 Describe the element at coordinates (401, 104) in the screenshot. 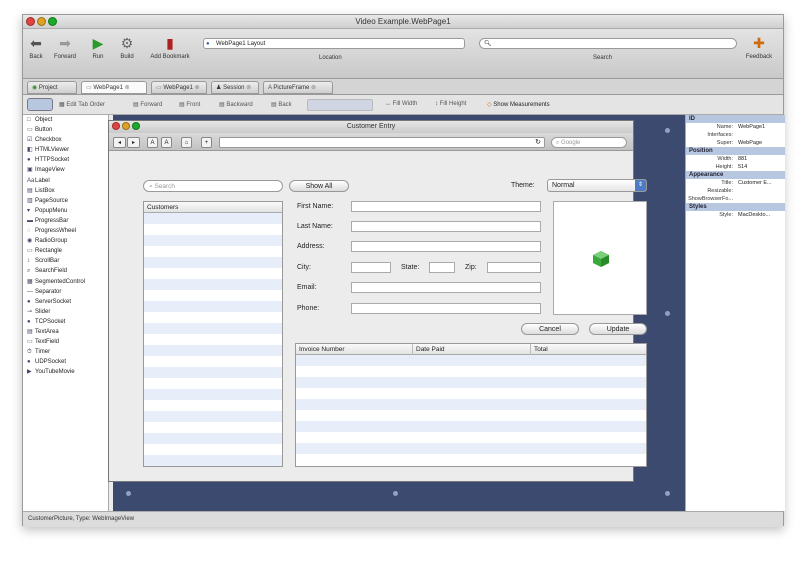

I see `fill-width-button: ↔ Fill Width` at that location.